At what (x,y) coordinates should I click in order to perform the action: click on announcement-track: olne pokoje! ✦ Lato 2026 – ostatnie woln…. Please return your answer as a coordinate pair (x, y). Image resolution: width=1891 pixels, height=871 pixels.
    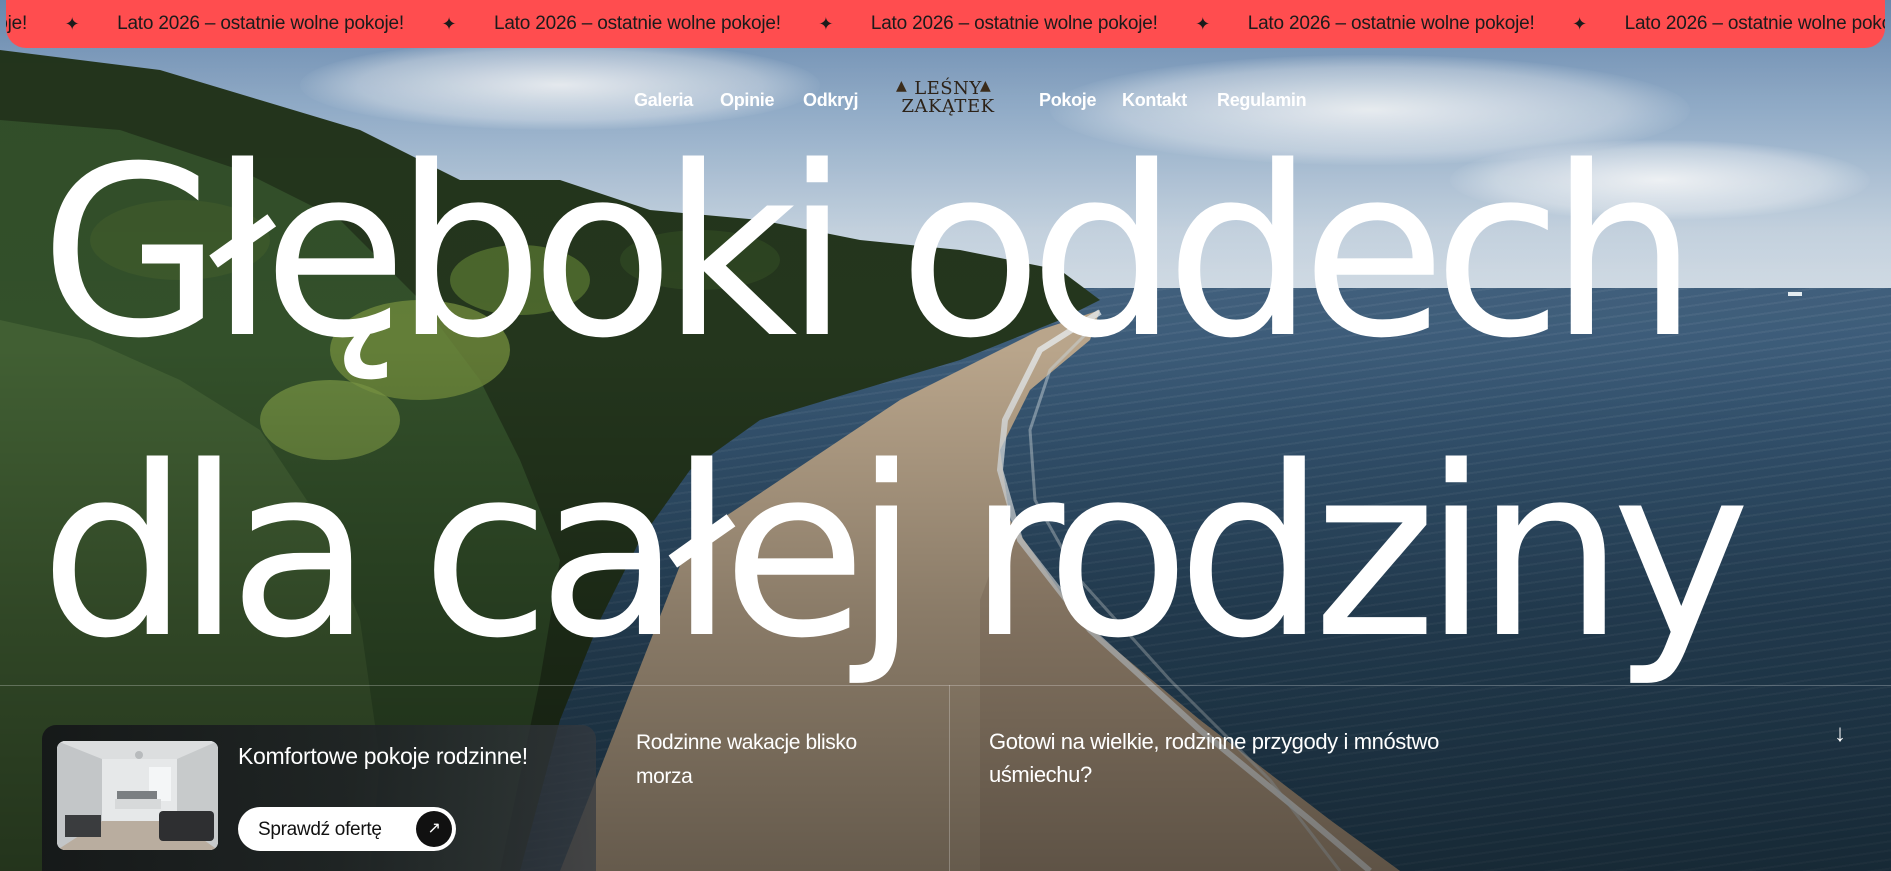
    Looking at the image, I should click on (945, 24).